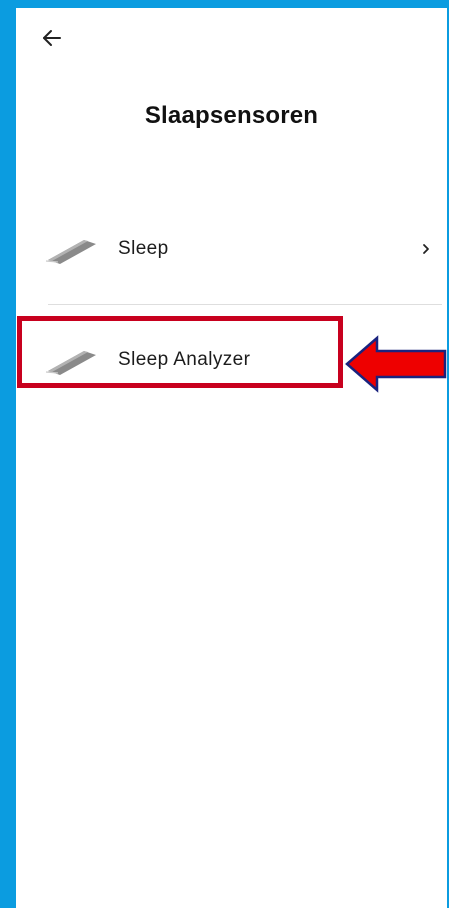 Image resolution: width=449 pixels, height=908 pixels. Describe the element at coordinates (231, 115) in the screenshot. I see `page-title: Slaapsensoren` at that location.